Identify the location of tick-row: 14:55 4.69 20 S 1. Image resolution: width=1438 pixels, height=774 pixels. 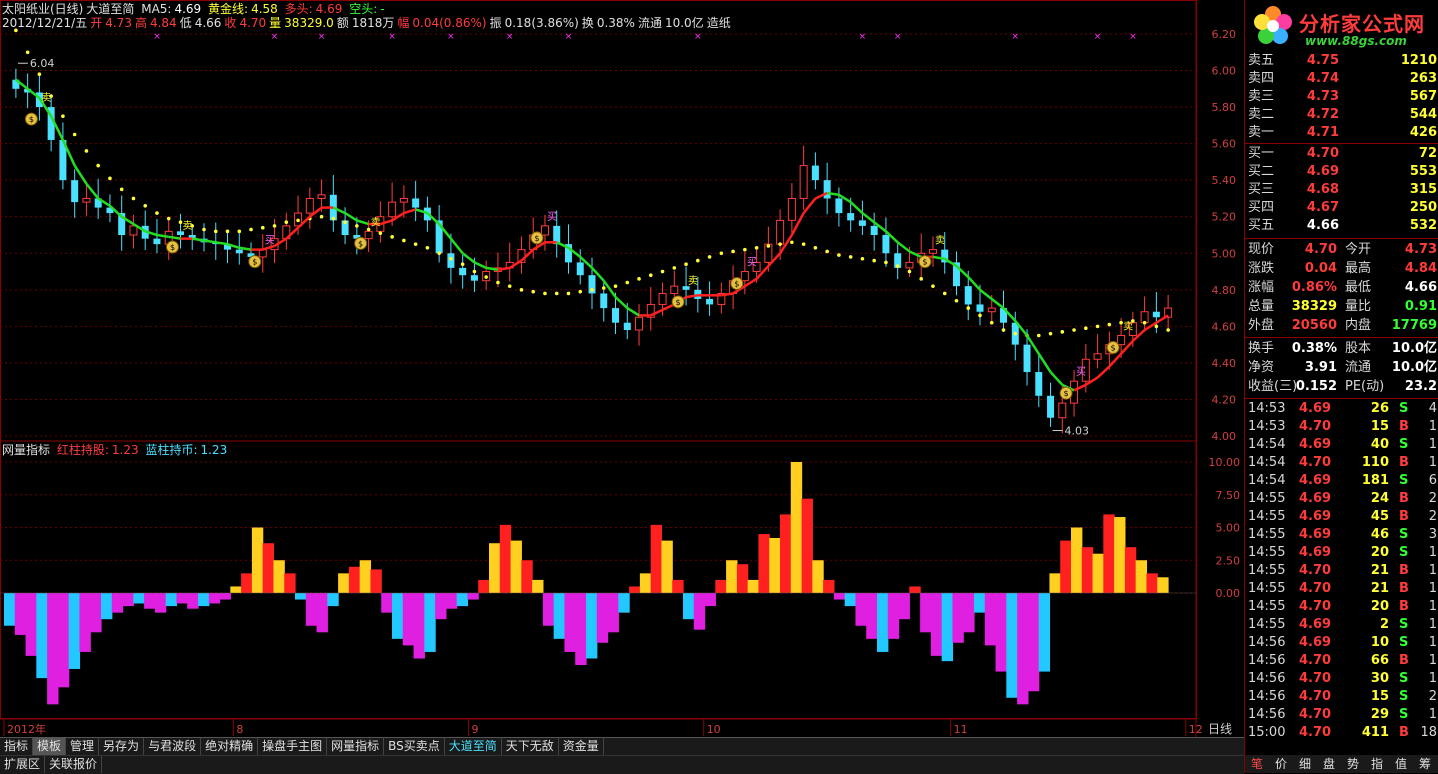
(1341, 553).